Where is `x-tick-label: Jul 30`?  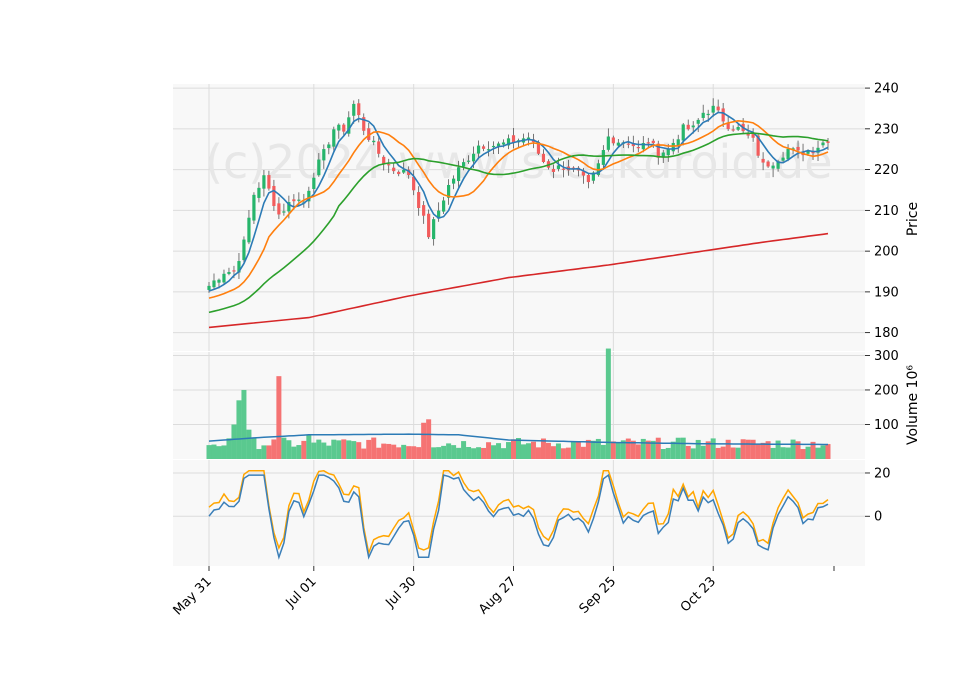 x-tick-label: Jul 30 is located at coordinates (400, 592).